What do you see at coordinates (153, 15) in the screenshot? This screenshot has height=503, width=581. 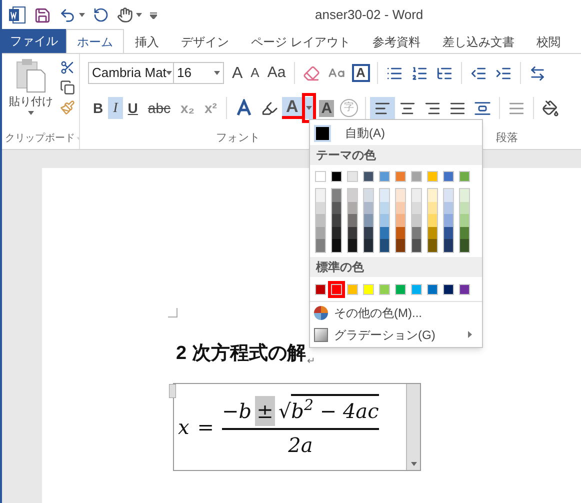 I see `customize-icon` at bounding box center [153, 15].